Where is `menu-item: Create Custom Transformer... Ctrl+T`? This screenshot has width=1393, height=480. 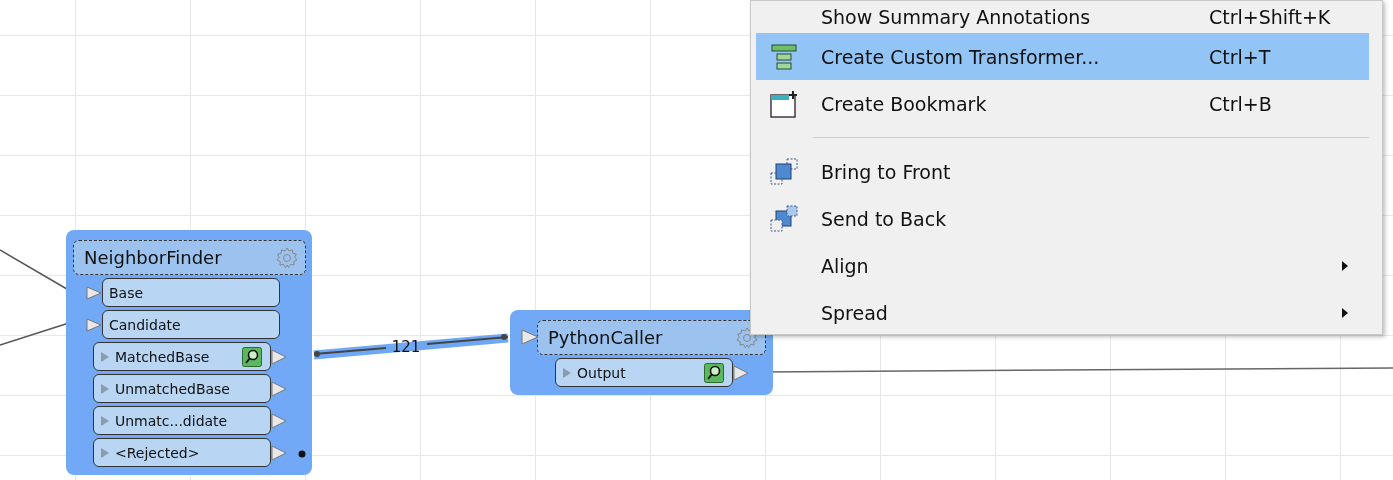
menu-item: Create Custom Transformer... Ctrl+T is located at coordinates (1062, 56).